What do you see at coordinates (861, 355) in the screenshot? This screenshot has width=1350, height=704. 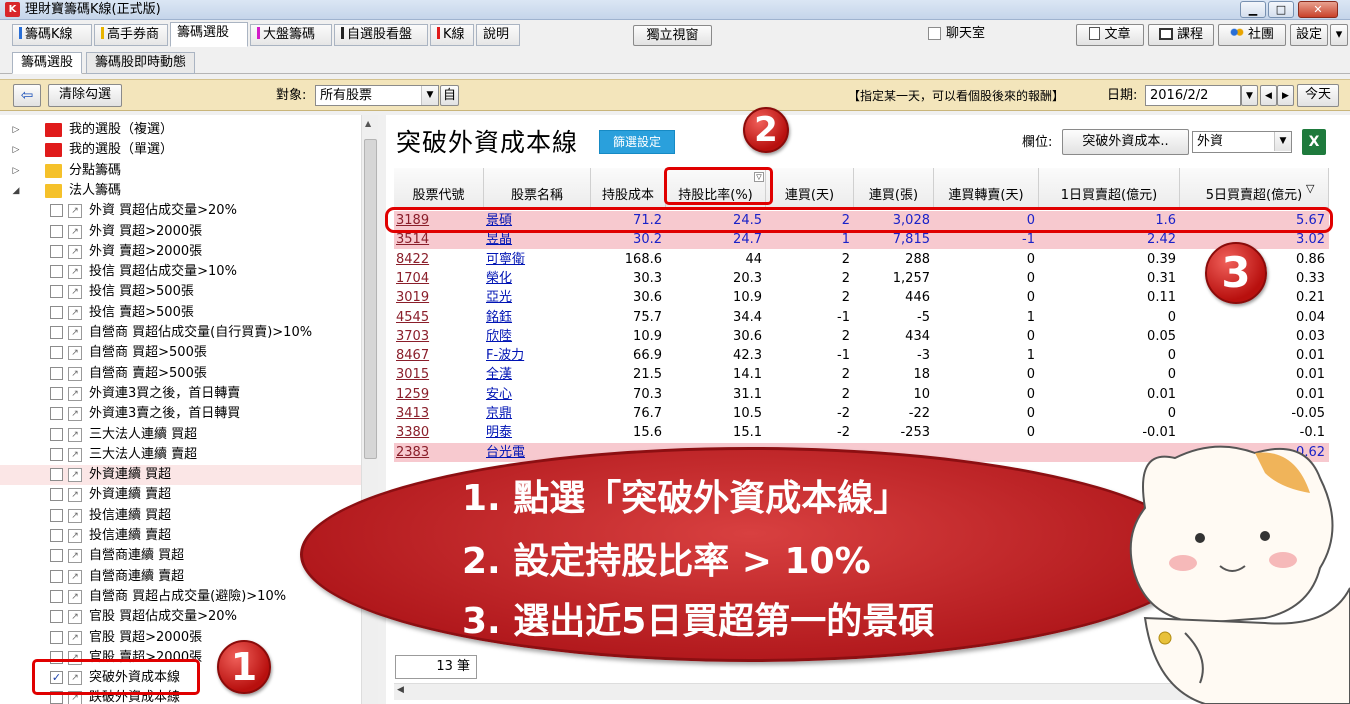 I see `table-row: 8467 F-波力 66.9 42.3 -1 -3 1 0 0.01` at bounding box center [861, 355].